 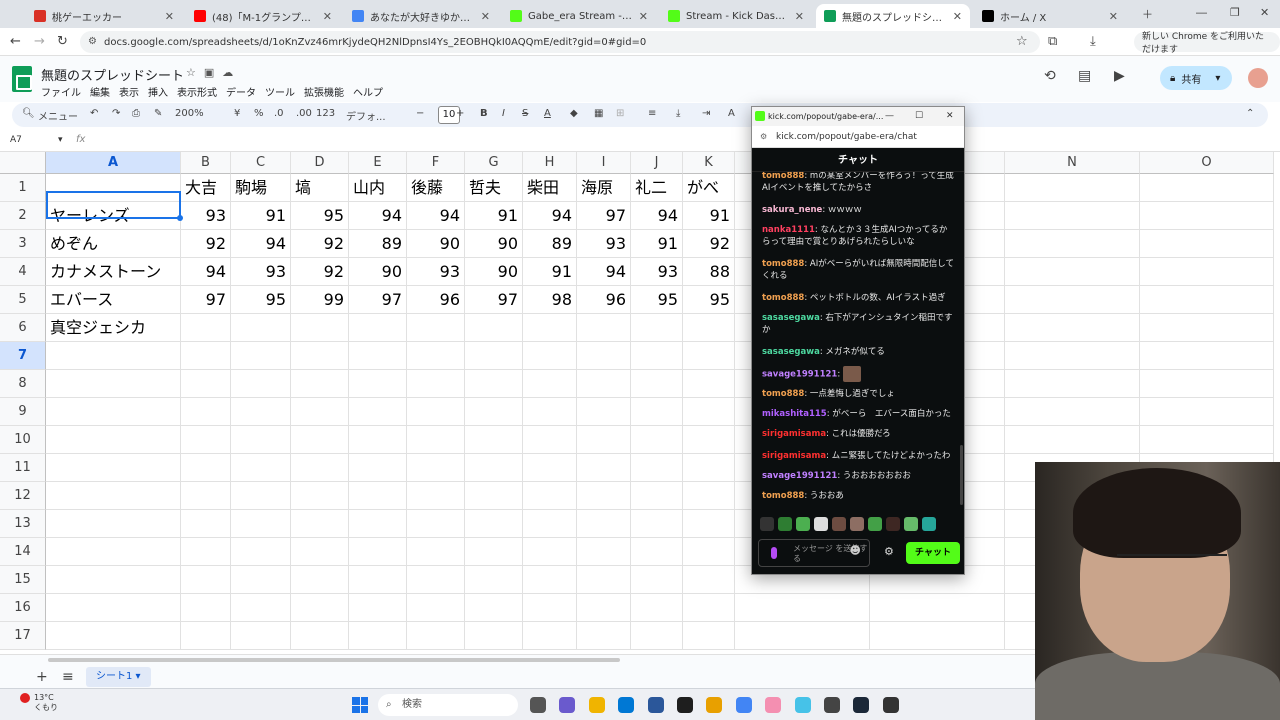 I want to click on minimize-icon: ―, so click(x=1201, y=12).